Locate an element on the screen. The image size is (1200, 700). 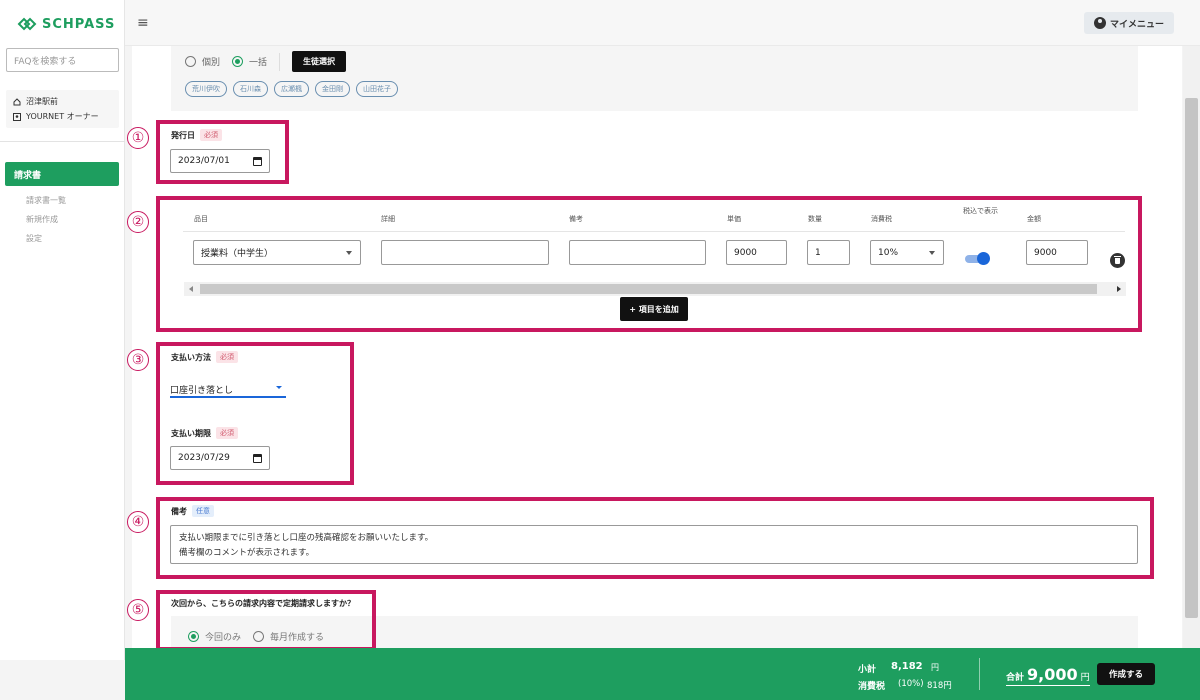
callout-number-4: ④ is located at coordinates (138, 522).